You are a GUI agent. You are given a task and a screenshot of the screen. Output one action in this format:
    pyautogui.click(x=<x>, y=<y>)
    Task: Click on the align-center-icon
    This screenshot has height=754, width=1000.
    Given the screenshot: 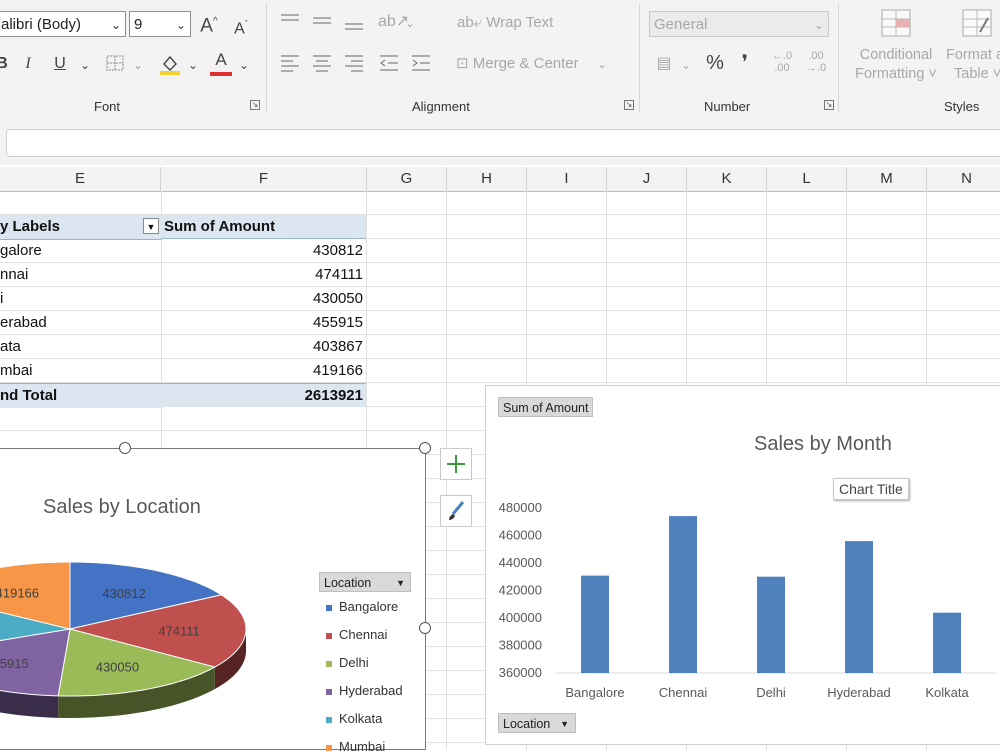 What is the action you would take?
    pyautogui.click(x=322, y=63)
    